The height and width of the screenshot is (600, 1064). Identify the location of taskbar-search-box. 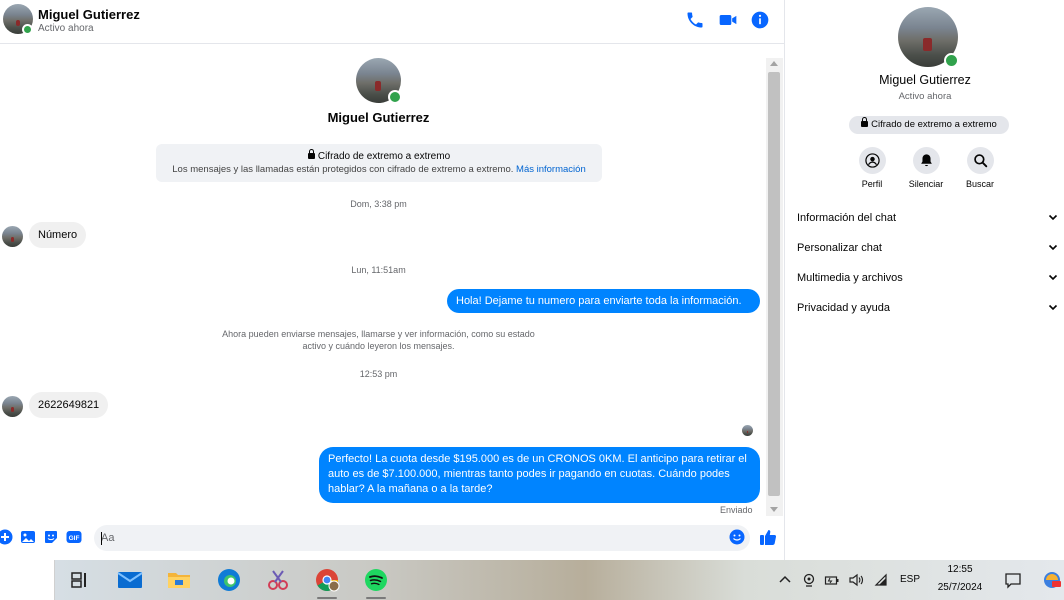
(27, 580).